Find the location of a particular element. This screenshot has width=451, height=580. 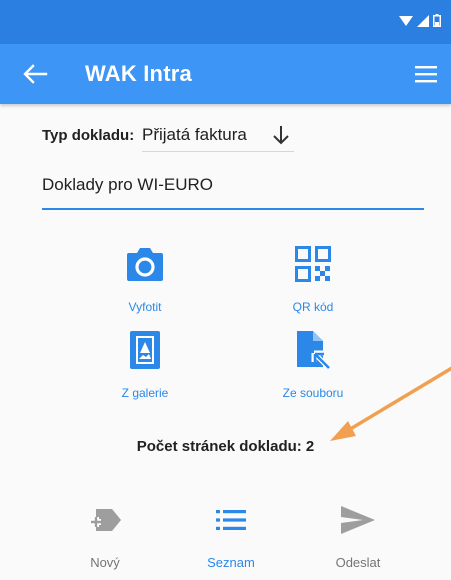

nav-list-label: Seznam is located at coordinates (231, 562).